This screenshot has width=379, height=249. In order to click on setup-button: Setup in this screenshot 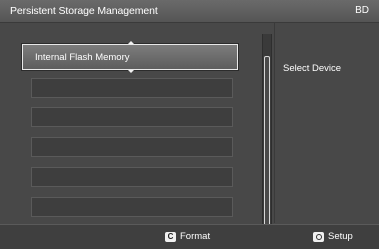, I will do `click(333, 236)`.